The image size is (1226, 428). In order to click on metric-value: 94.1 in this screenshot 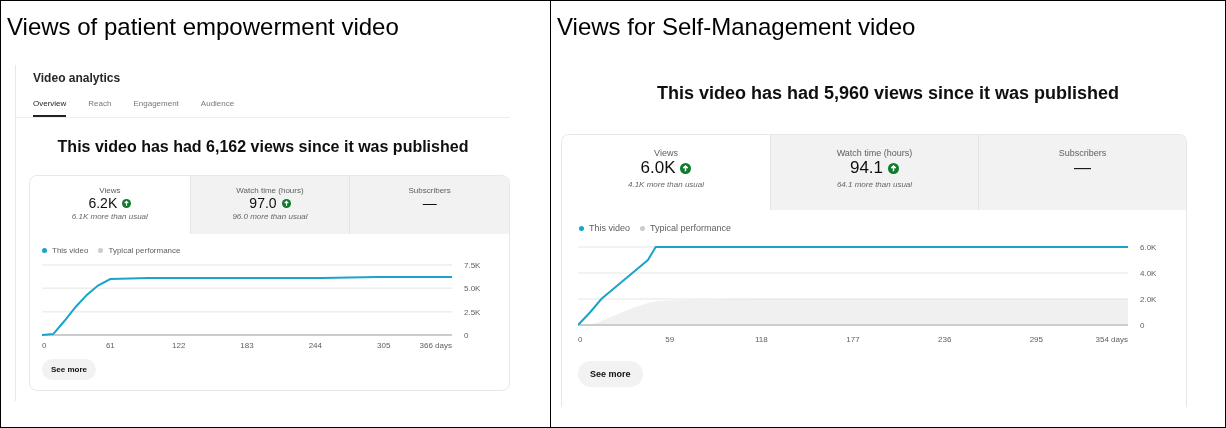, I will do `click(866, 168)`.